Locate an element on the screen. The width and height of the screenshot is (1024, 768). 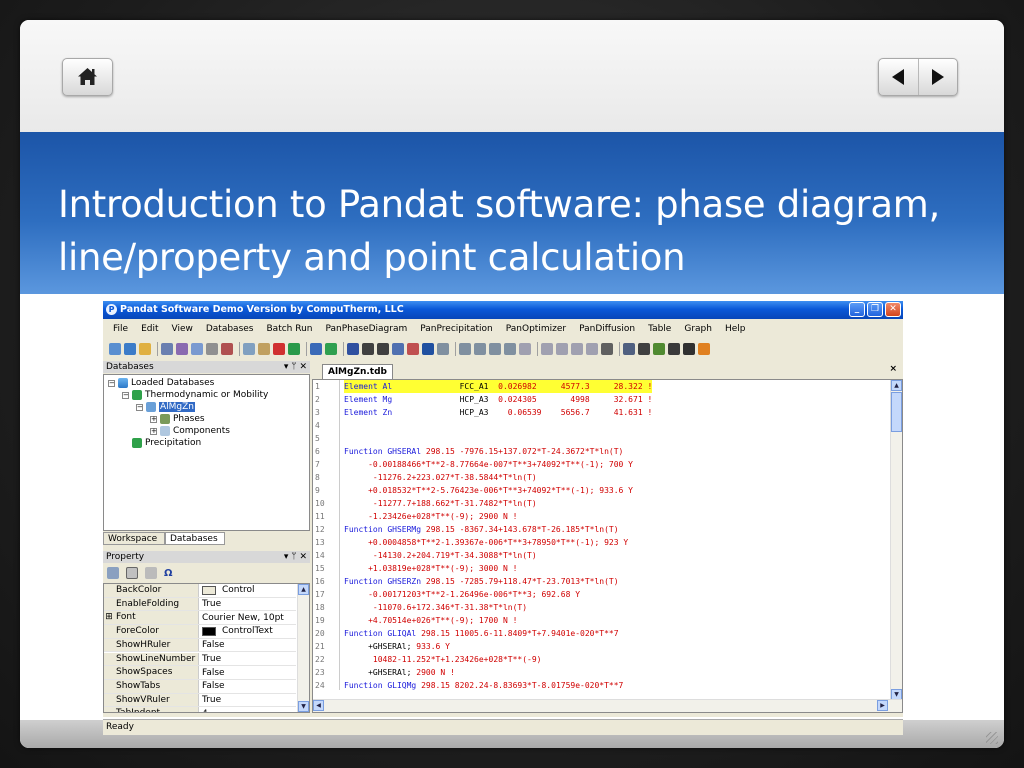
property-row: TabIndent4 is located at coordinates (200, 709).